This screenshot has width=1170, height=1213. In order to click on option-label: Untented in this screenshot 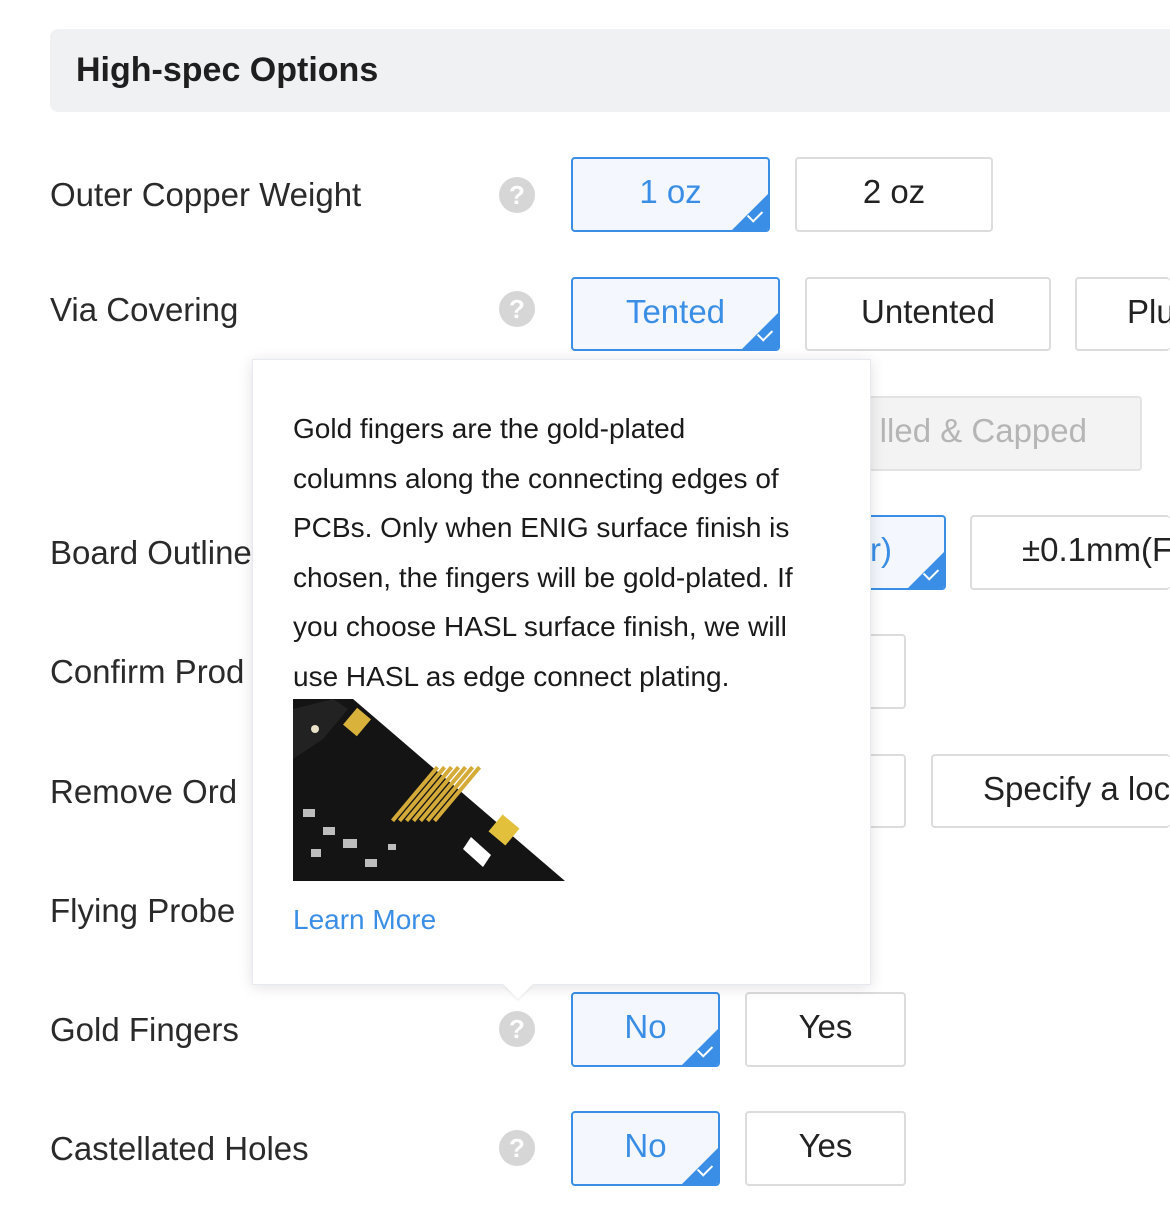, I will do `click(928, 311)`.